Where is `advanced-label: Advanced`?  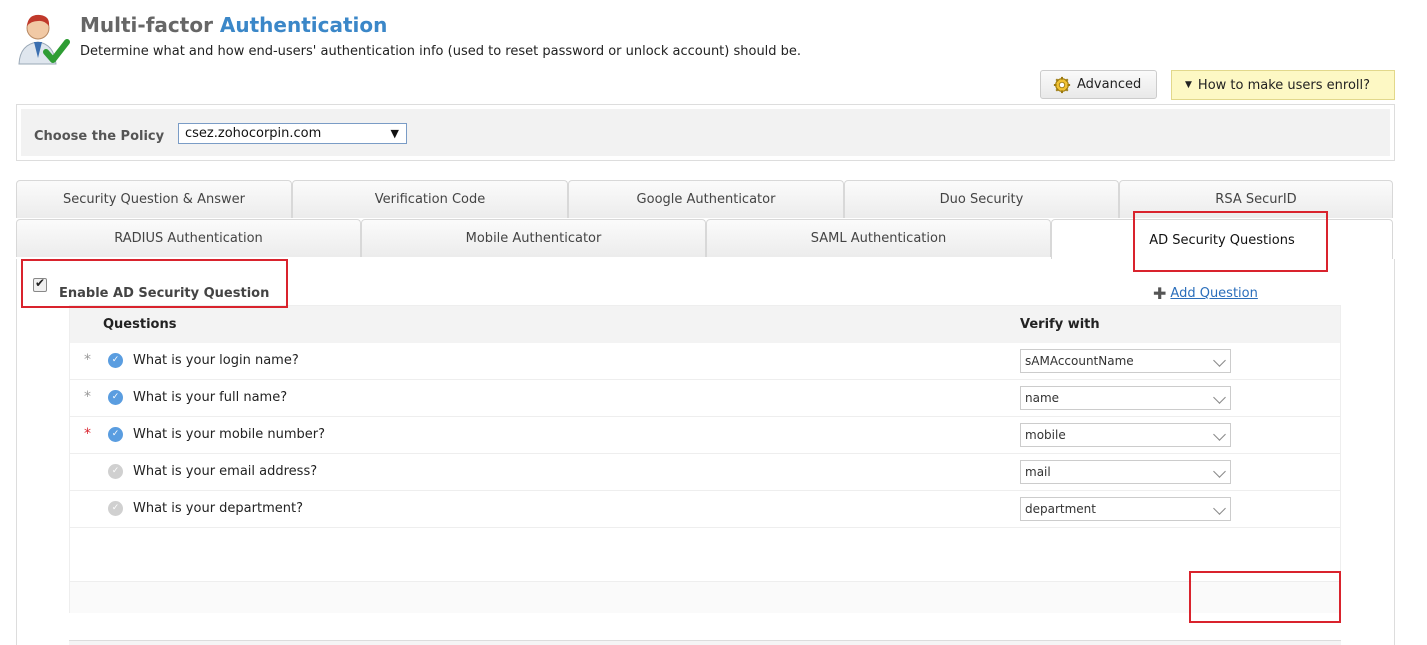 advanced-label: Advanced is located at coordinates (1109, 84).